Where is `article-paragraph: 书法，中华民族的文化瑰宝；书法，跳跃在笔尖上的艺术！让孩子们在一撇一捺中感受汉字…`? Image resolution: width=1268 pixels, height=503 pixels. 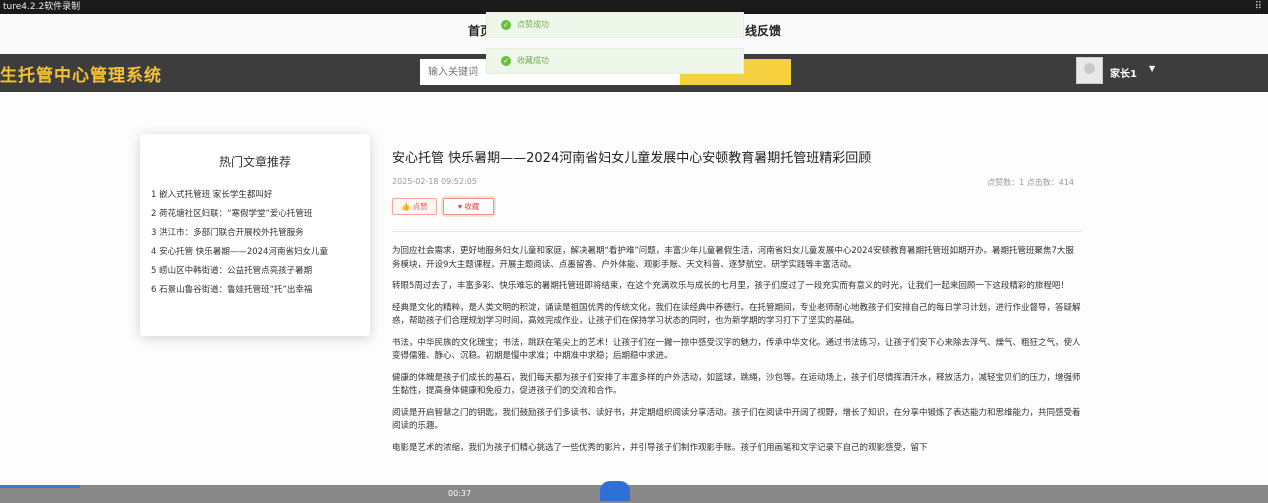 article-paragraph: 书法，中华民族的文化瑰宝；书法，跳跃在笔尖上的艺术！让孩子们在一撇一捺中感受汉字… is located at coordinates (736, 349).